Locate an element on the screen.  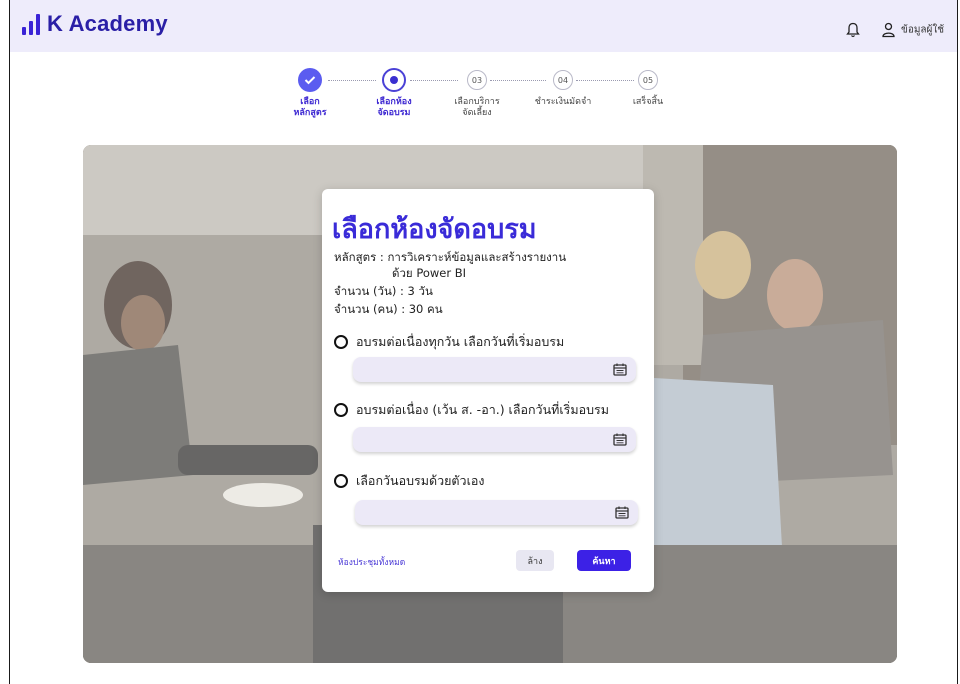
bell-icon is located at coordinates (853, 30).